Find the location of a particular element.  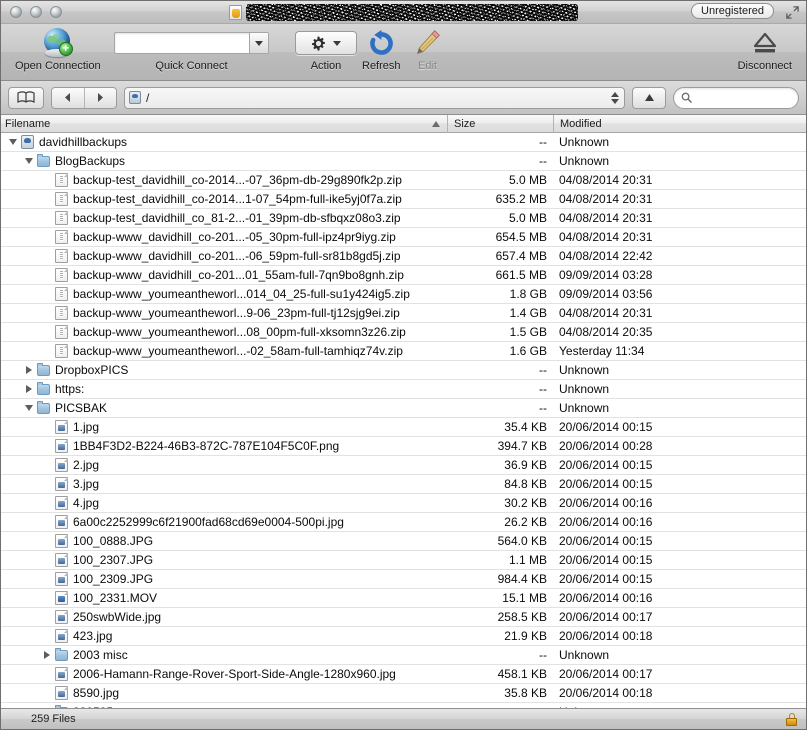

close-button is located at coordinates (16, 12).